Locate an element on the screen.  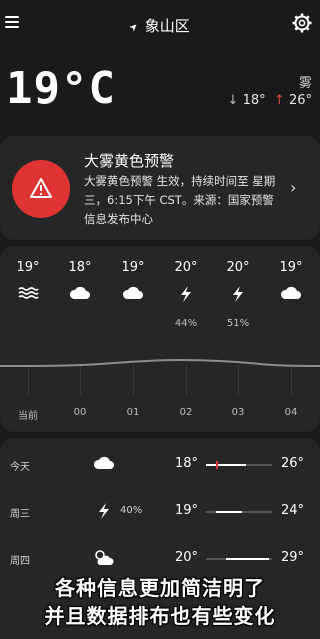
location-label: ➤ 象山区 is located at coordinates (160, 25).